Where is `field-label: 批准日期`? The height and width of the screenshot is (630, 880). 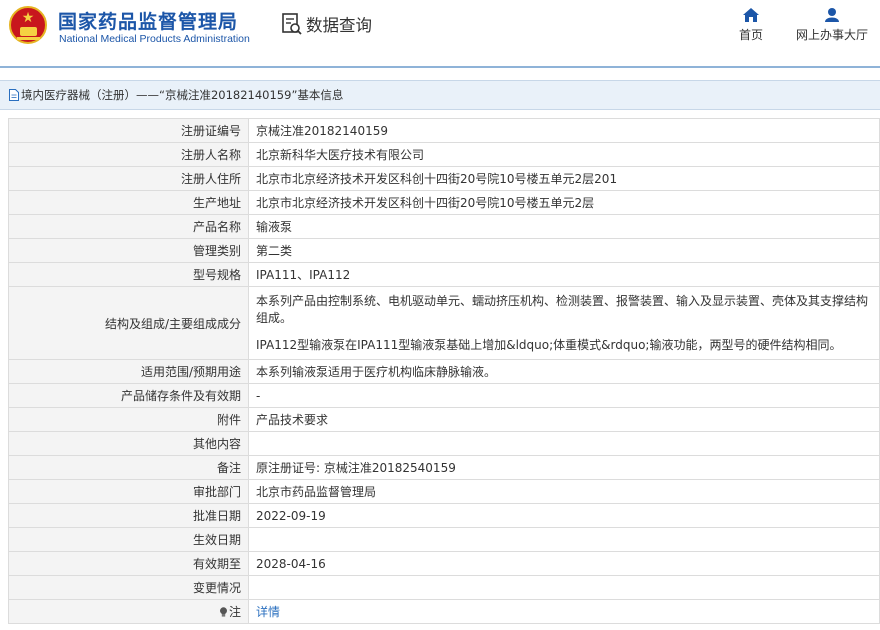 field-label: 批准日期 is located at coordinates (128, 515).